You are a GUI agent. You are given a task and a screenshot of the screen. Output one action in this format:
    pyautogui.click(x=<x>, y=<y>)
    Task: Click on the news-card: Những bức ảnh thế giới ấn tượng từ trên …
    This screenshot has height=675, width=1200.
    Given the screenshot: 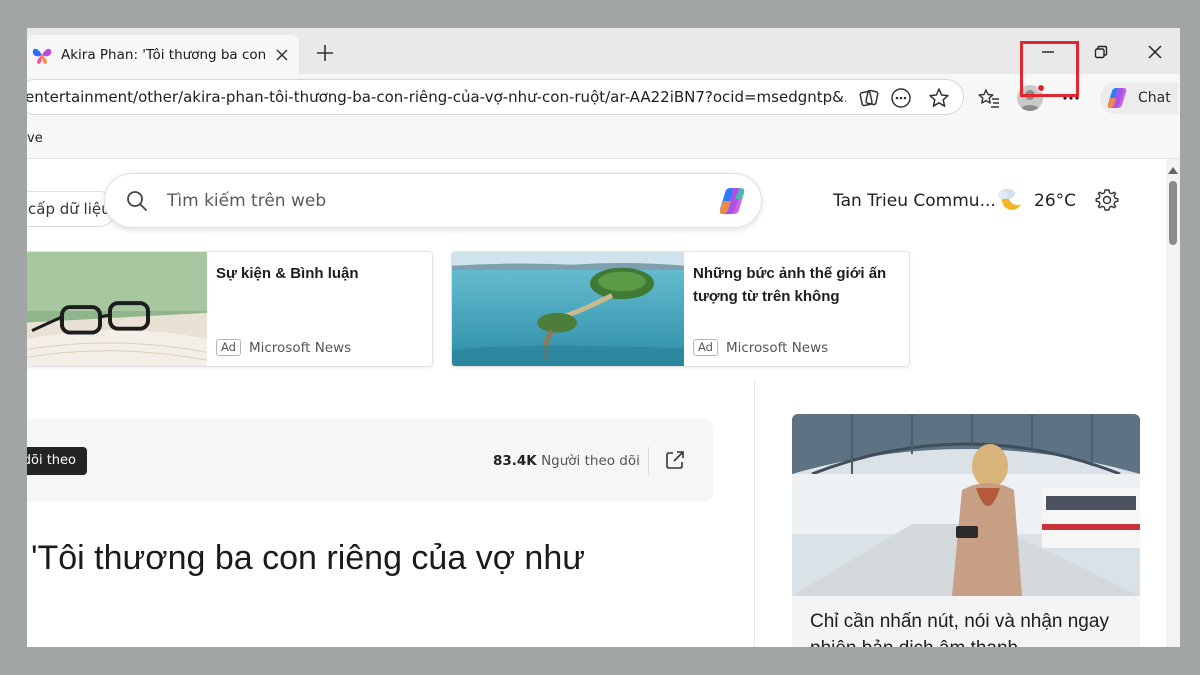 What is the action you would take?
    pyautogui.click(x=680, y=309)
    